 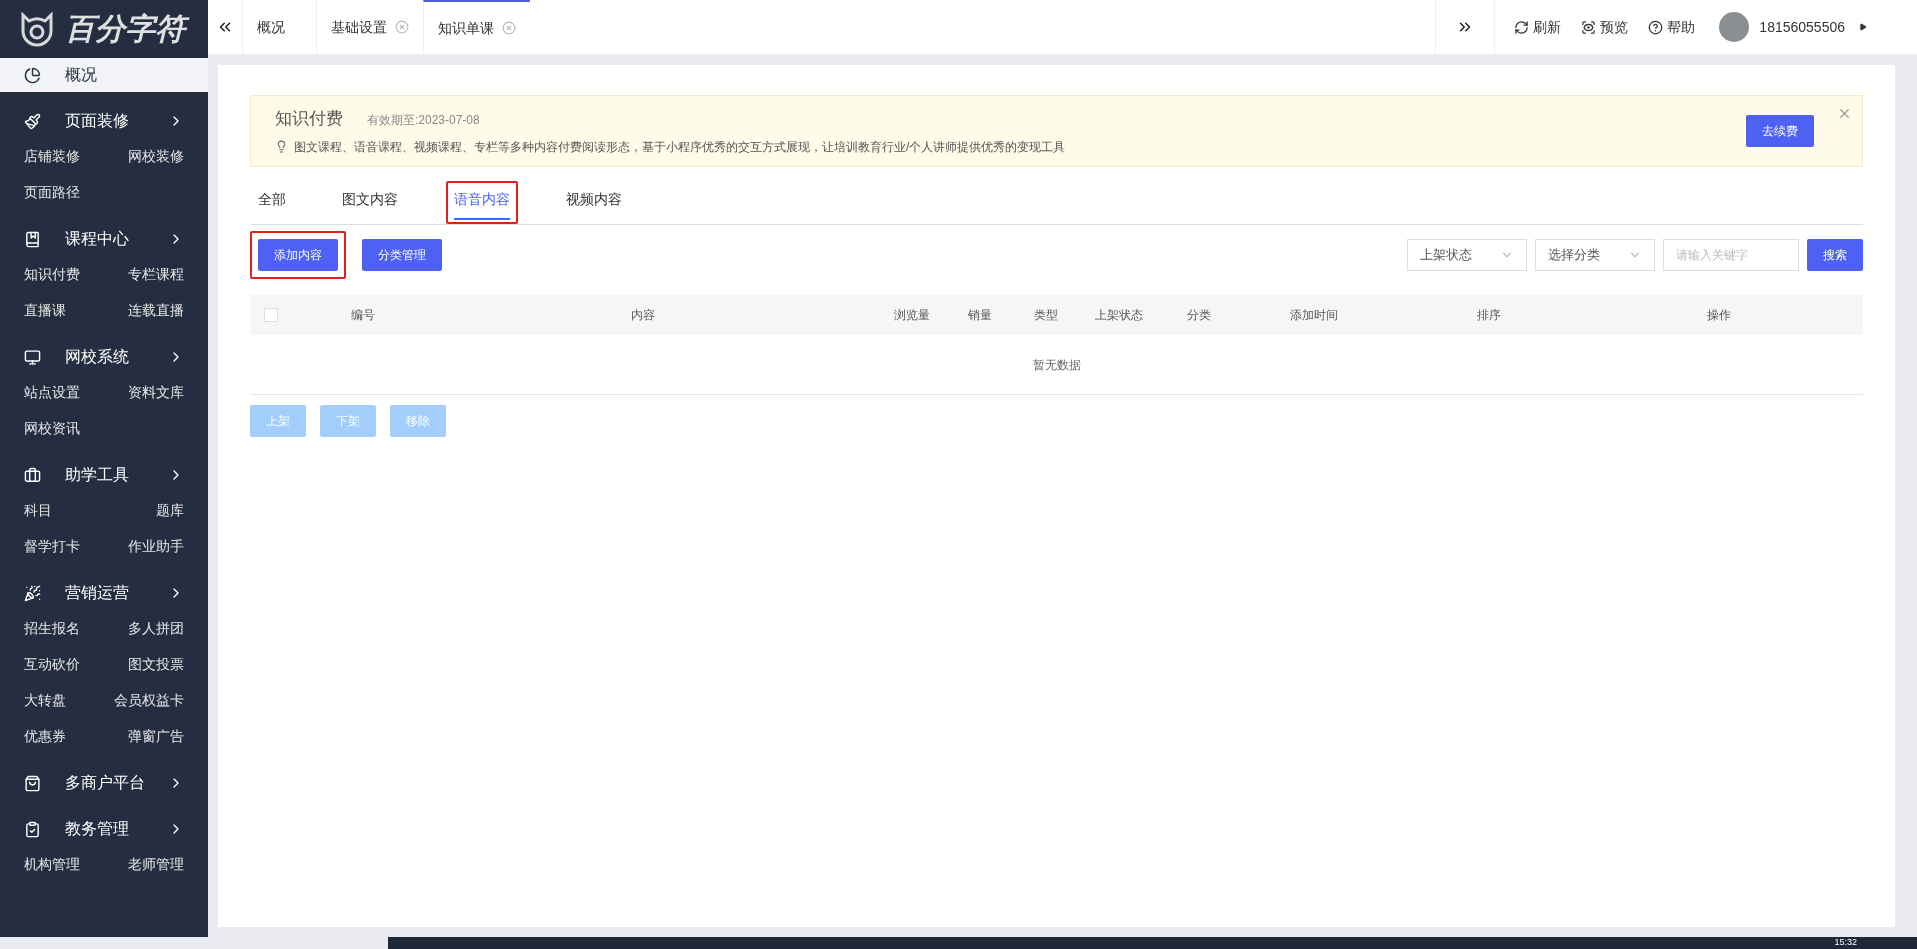 I want to click on action-button: 分类管理, so click(x=402, y=255).